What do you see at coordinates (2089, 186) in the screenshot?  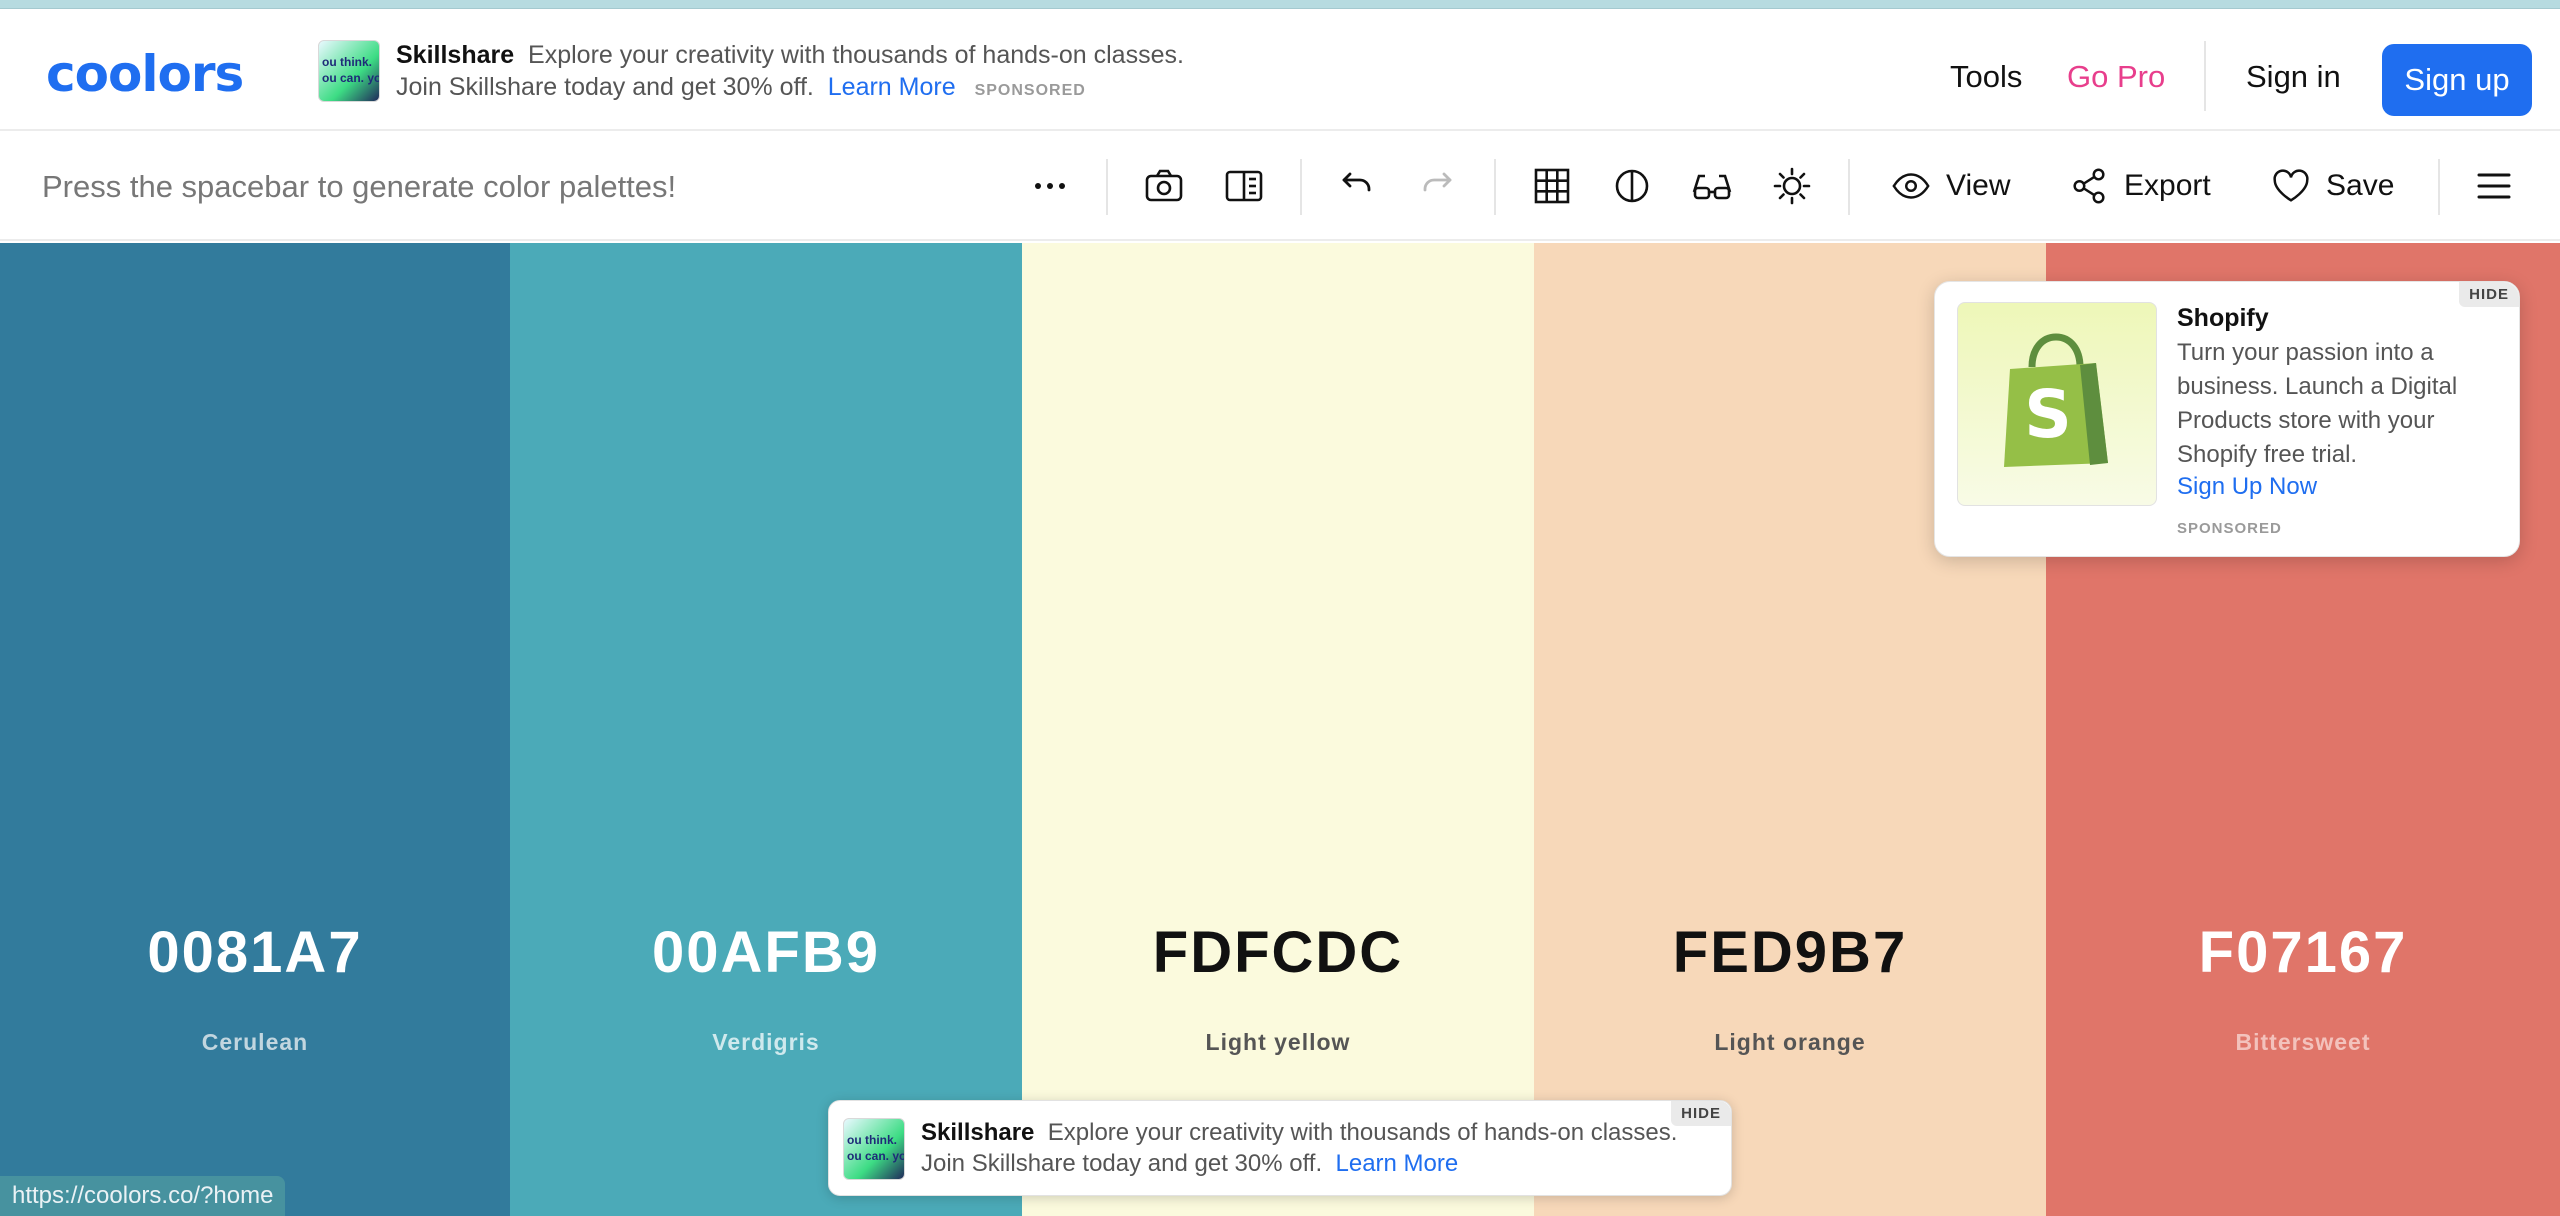 I see `share-icon` at bounding box center [2089, 186].